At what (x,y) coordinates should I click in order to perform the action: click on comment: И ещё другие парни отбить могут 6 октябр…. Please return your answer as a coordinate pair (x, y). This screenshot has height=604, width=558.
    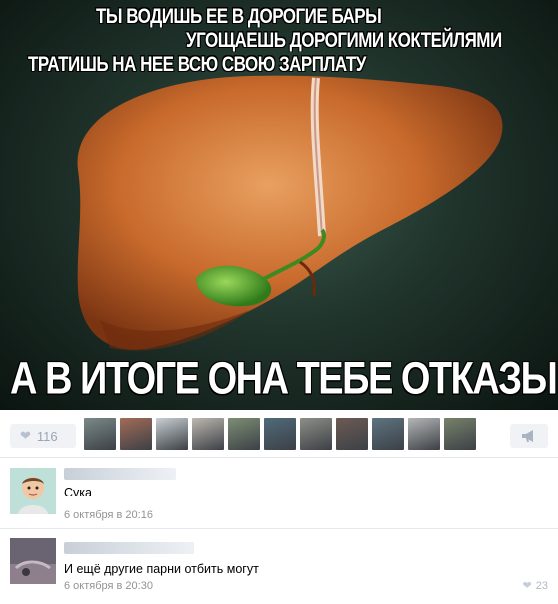
    Looking at the image, I should click on (279, 567).